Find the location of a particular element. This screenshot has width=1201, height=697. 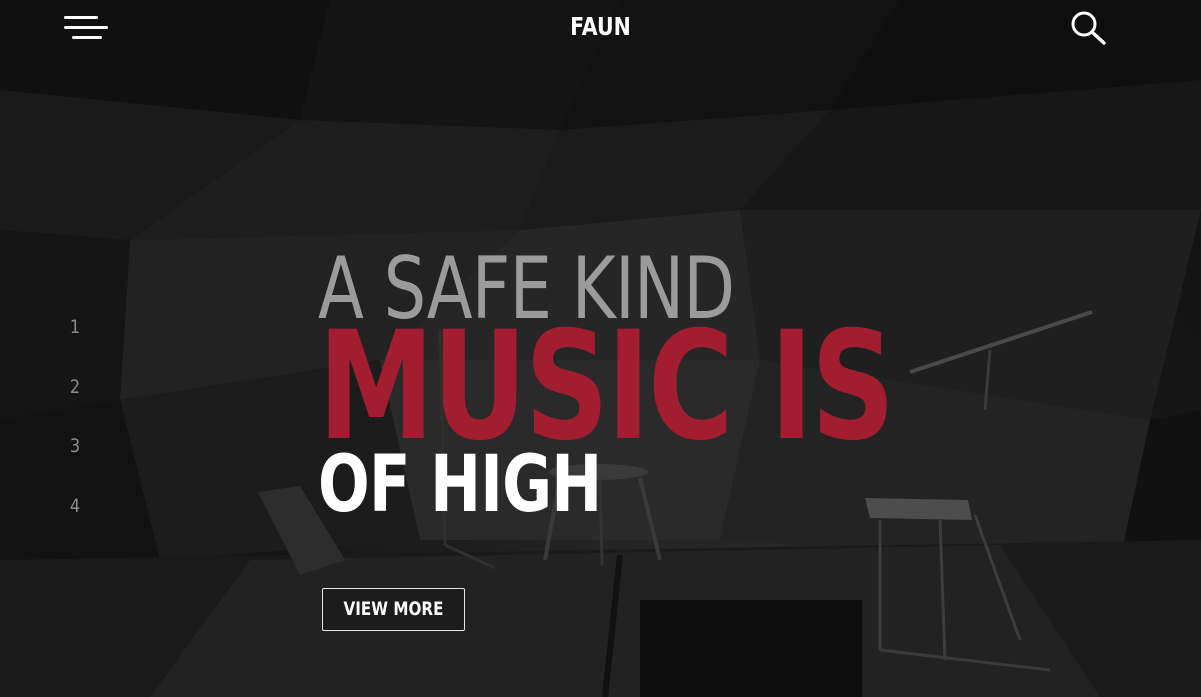

slide-number-1: 1 is located at coordinates (75, 340).